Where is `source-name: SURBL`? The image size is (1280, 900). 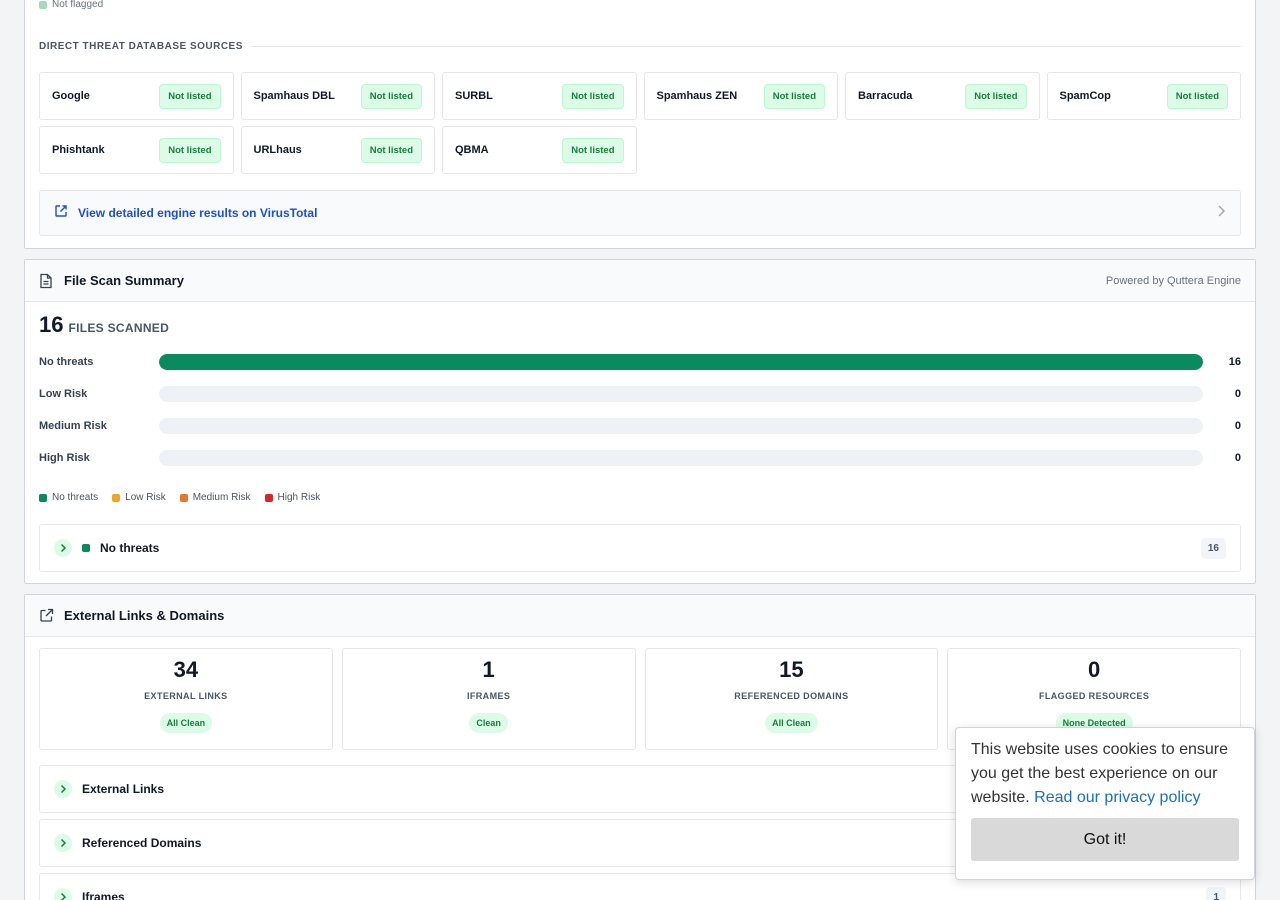
source-name: SURBL is located at coordinates (474, 96).